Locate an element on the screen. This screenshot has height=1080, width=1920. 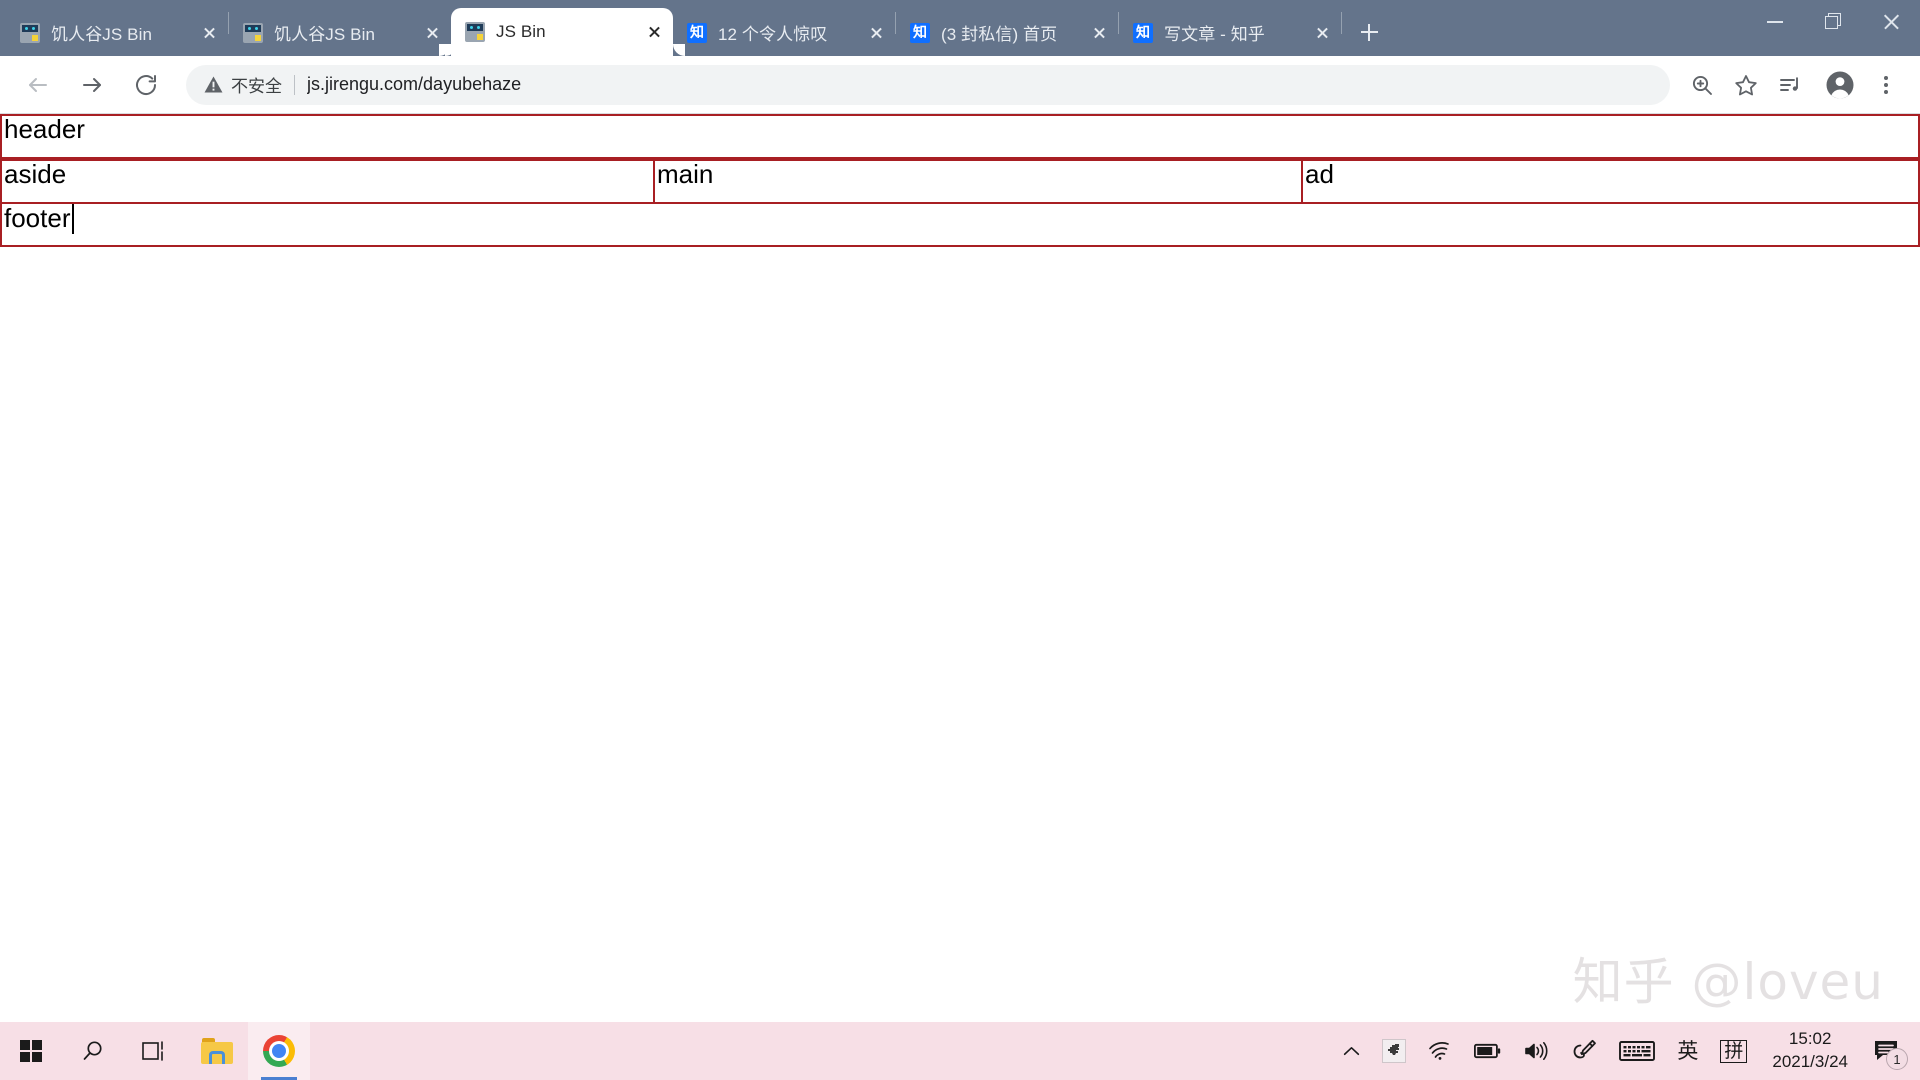
maximize-restore-button is located at coordinates (1833, 21).